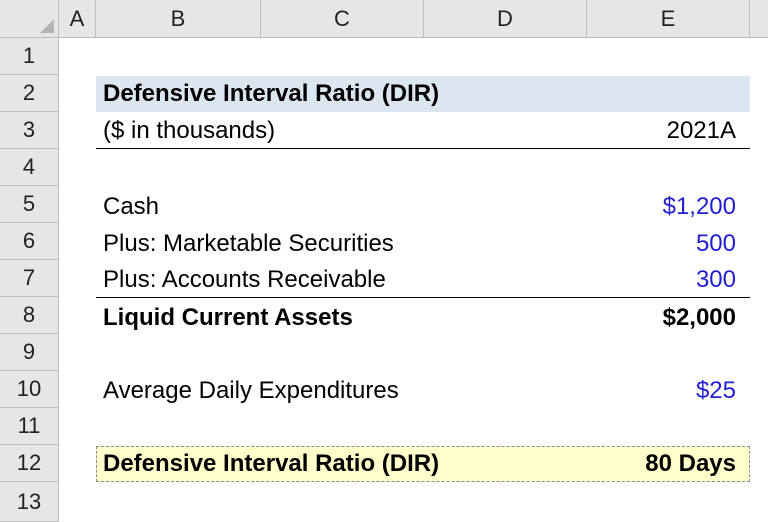 This screenshot has width=768, height=522. What do you see at coordinates (29, 315) in the screenshot?
I see `row-header-8: 8` at bounding box center [29, 315].